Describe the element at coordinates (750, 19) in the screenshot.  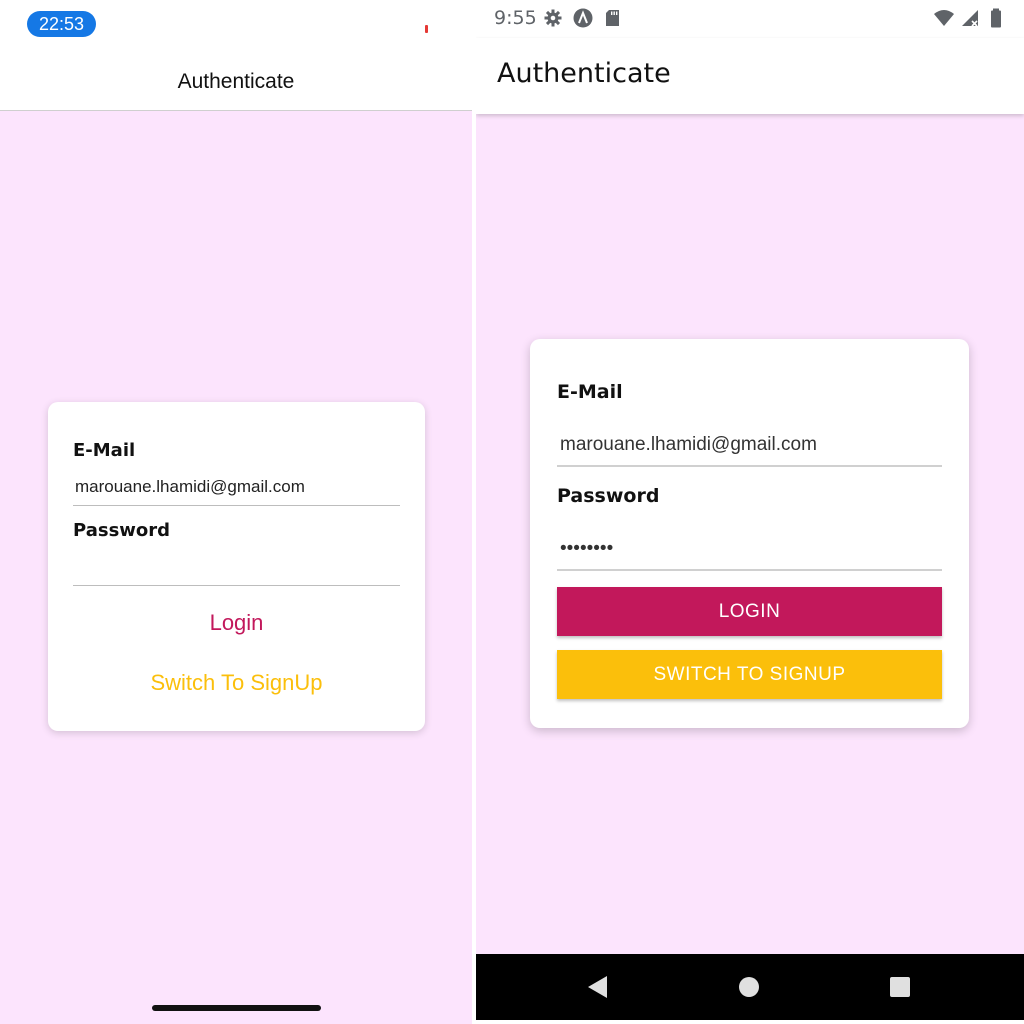
I see `android-status-bar: 9:55` at that location.